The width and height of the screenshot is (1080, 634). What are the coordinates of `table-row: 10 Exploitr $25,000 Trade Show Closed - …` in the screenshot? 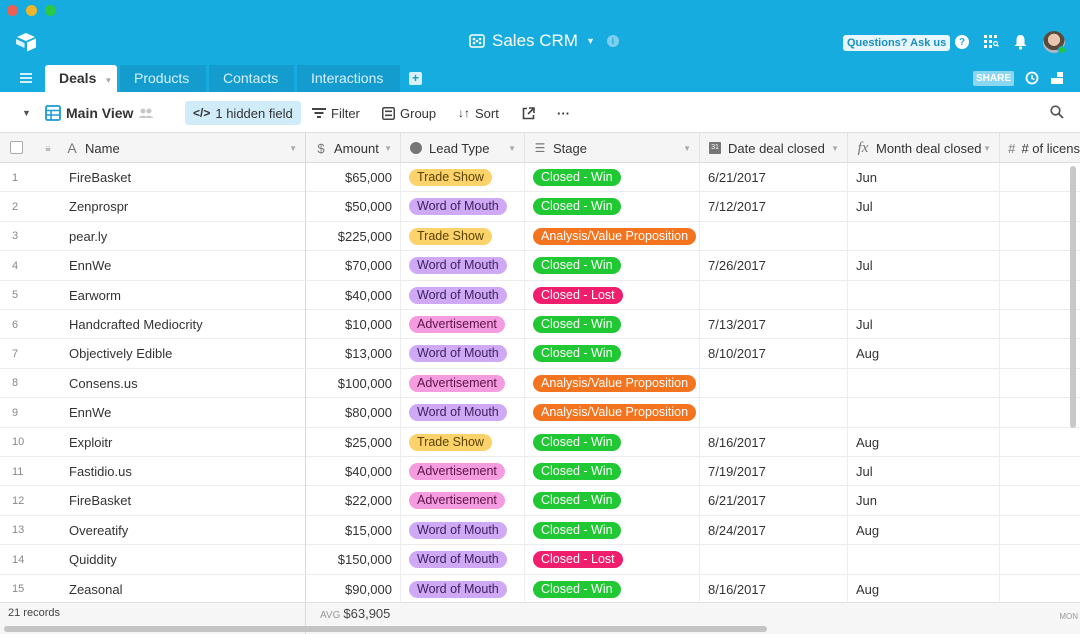 It's located at (540, 442).